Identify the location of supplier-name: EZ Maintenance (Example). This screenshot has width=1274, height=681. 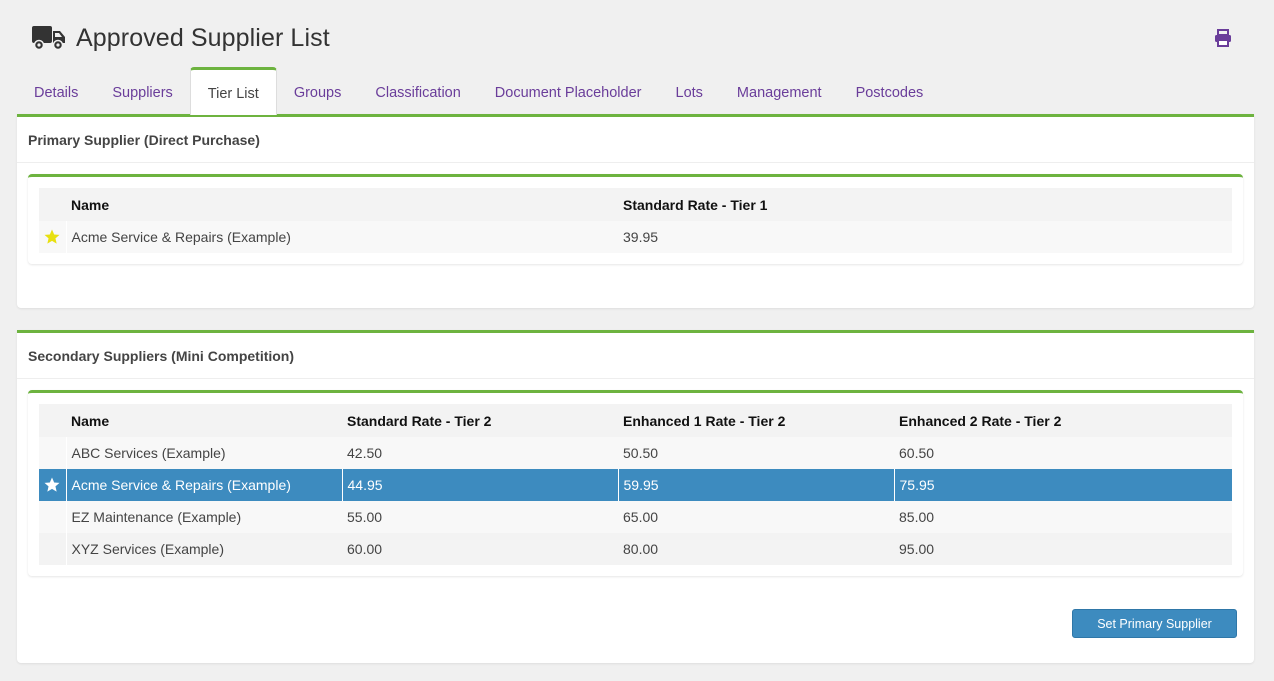
(204, 517).